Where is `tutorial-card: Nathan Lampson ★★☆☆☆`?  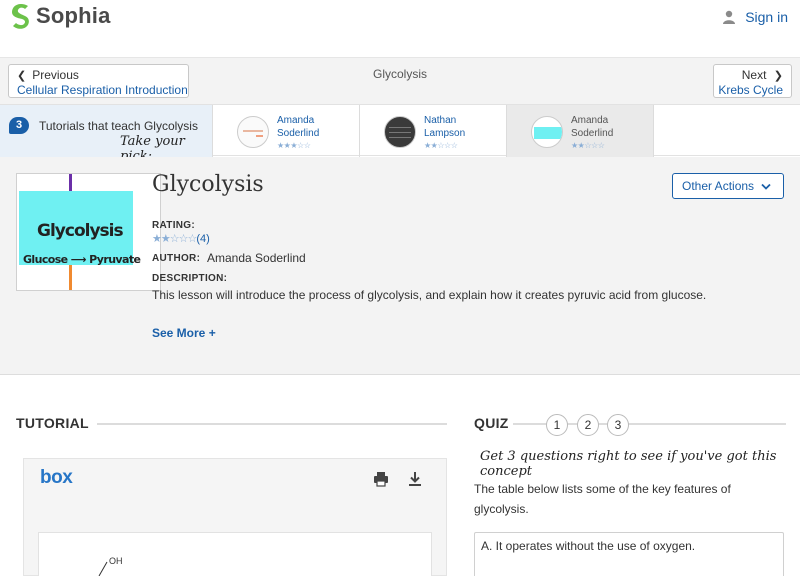 tutorial-card: Nathan Lampson ★★☆☆☆ is located at coordinates (433, 131).